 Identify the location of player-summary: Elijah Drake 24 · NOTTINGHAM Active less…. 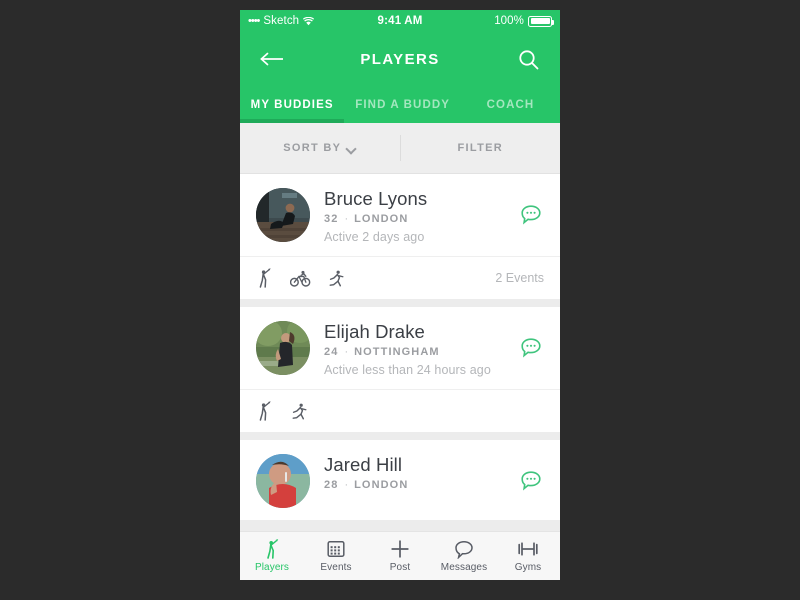
(400, 348).